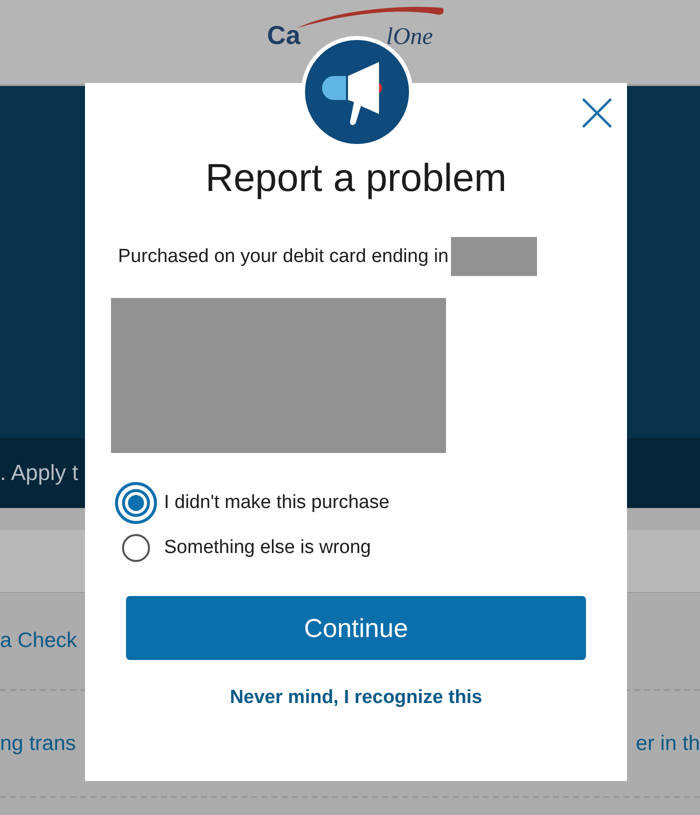  Describe the element at coordinates (356, 179) in the screenshot. I see `dialog-title: Report a problem` at that location.